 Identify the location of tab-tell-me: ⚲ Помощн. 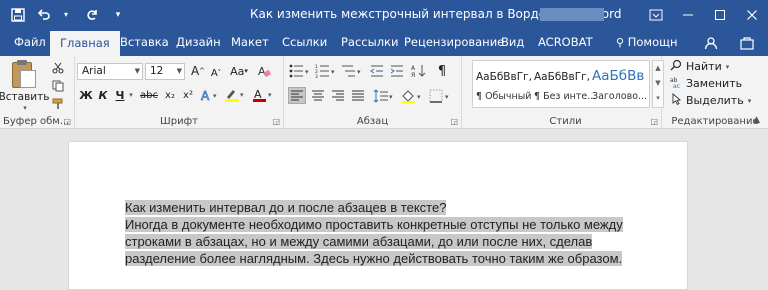
(646, 42).